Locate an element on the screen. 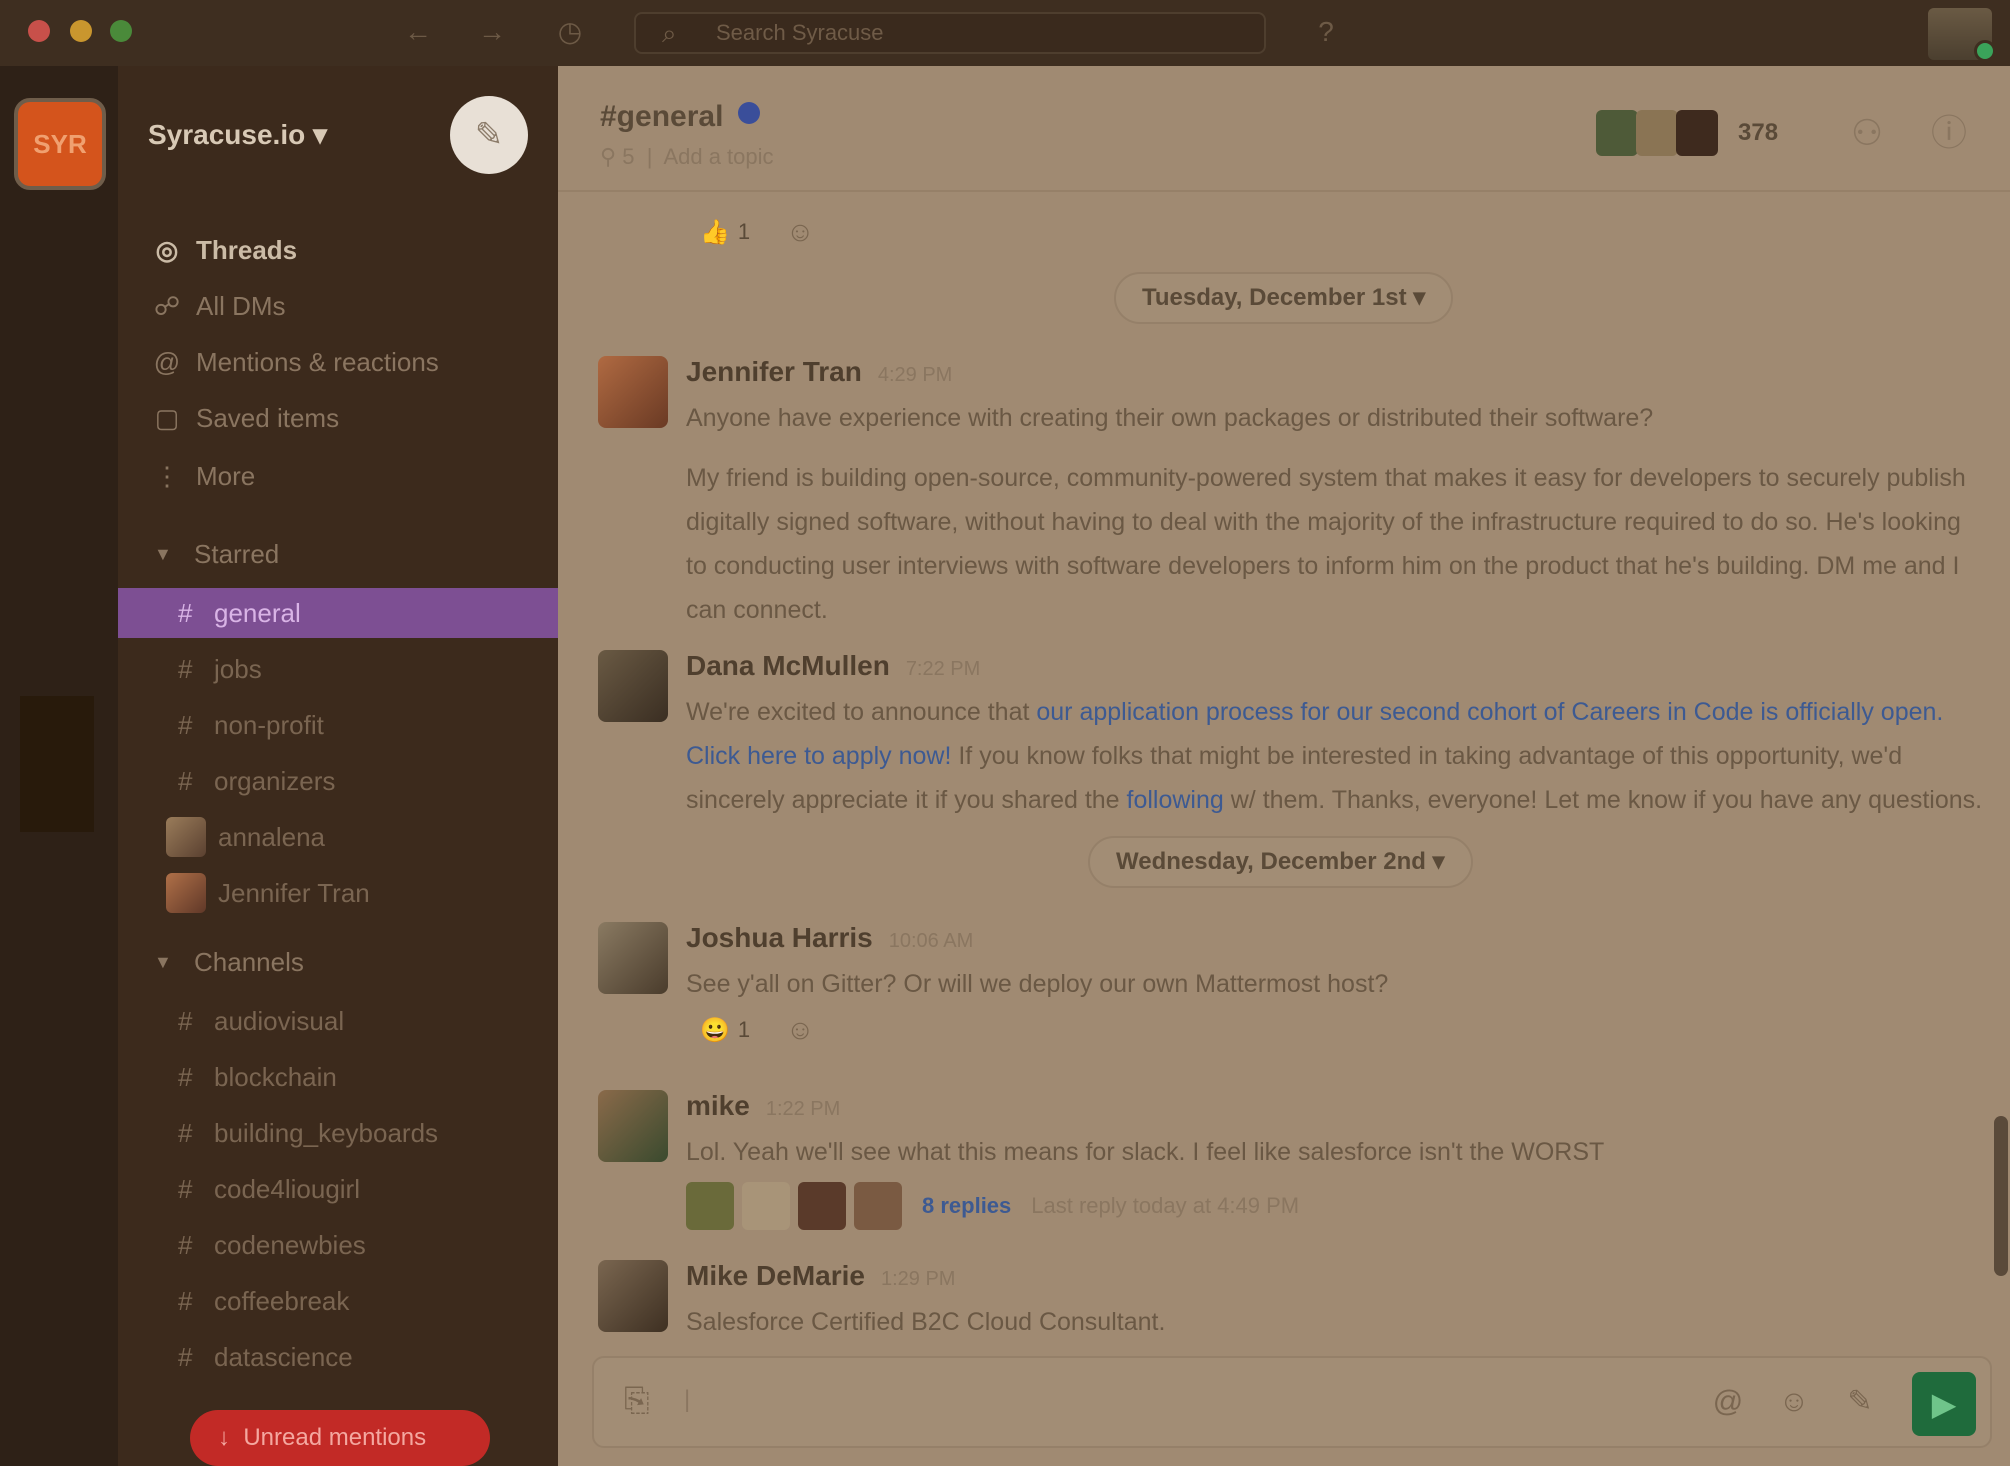 Image resolution: width=2010 pixels, height=1466 pixels. smile-emoji-icon: 😀 is located at coordinates (715, 1030).